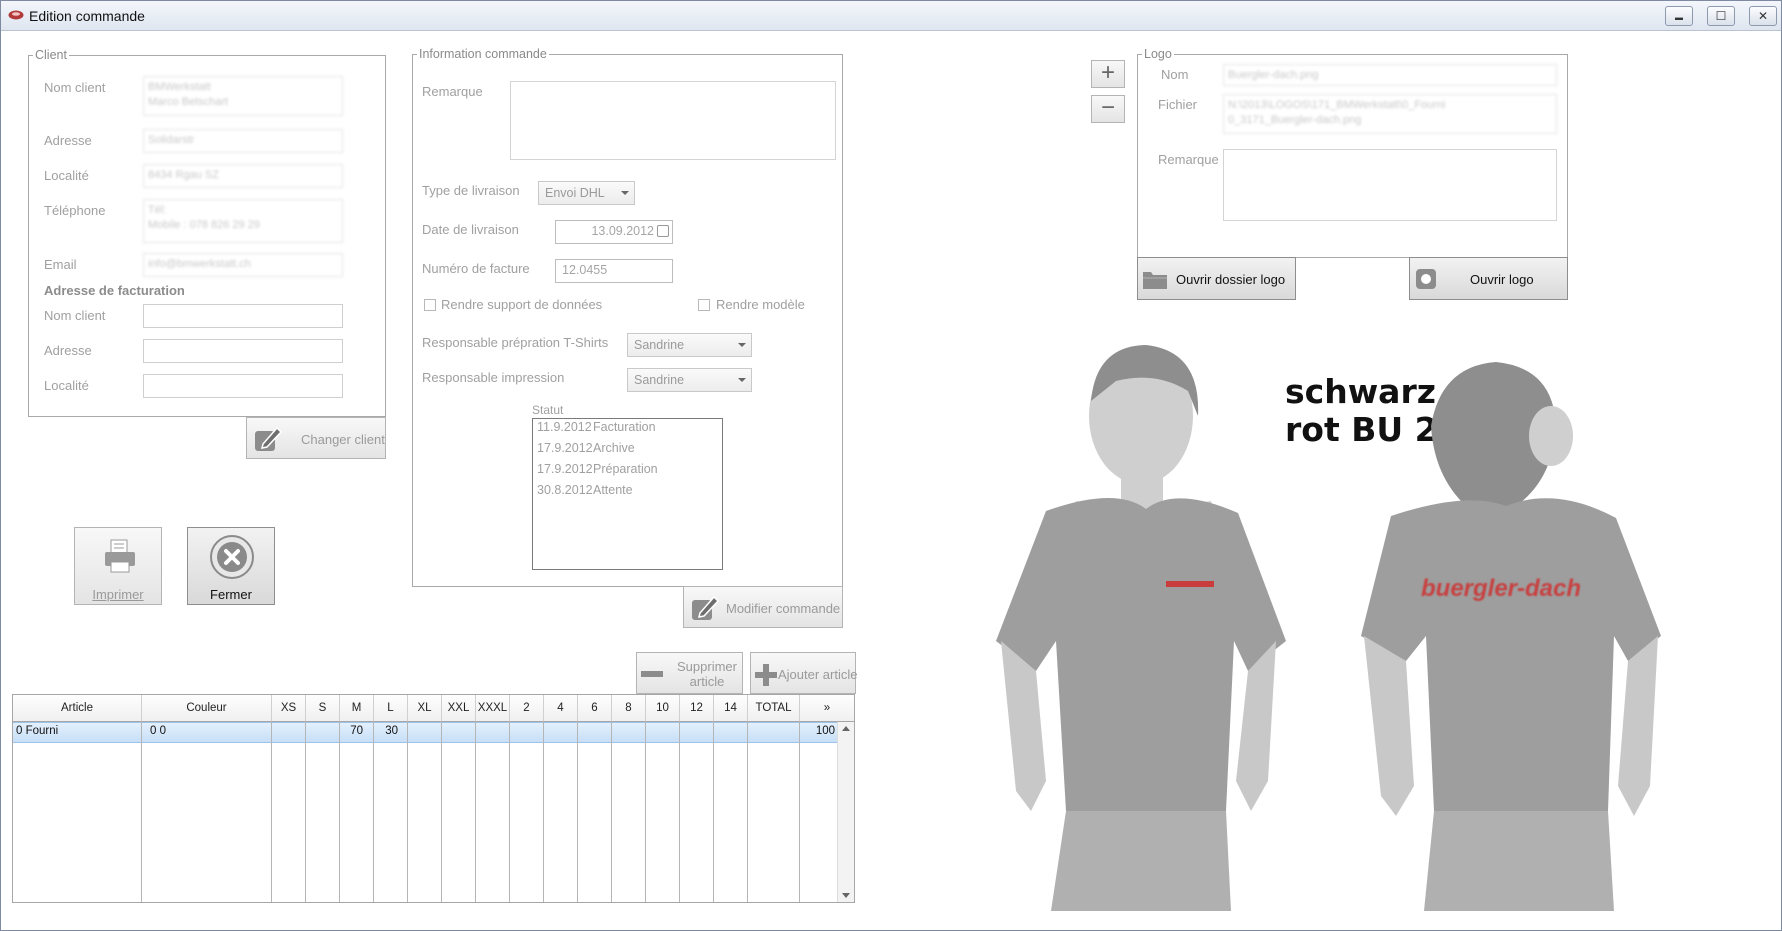 This screenshot has height=931, width=1782. Describe the element at coordinates (1108, 74) in the screenshot. I see `add-logo-button: +` at that location.